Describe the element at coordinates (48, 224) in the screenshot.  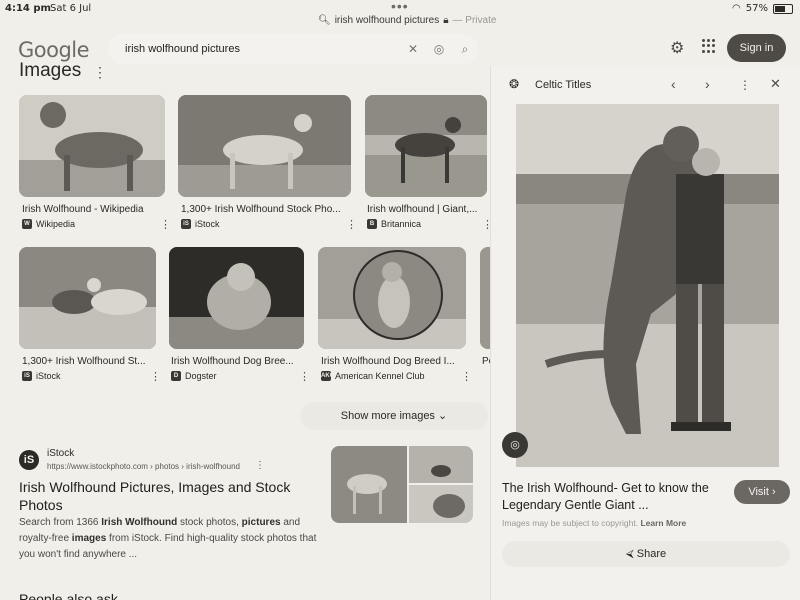
I see `image-source: W Wikipedia` at that location.